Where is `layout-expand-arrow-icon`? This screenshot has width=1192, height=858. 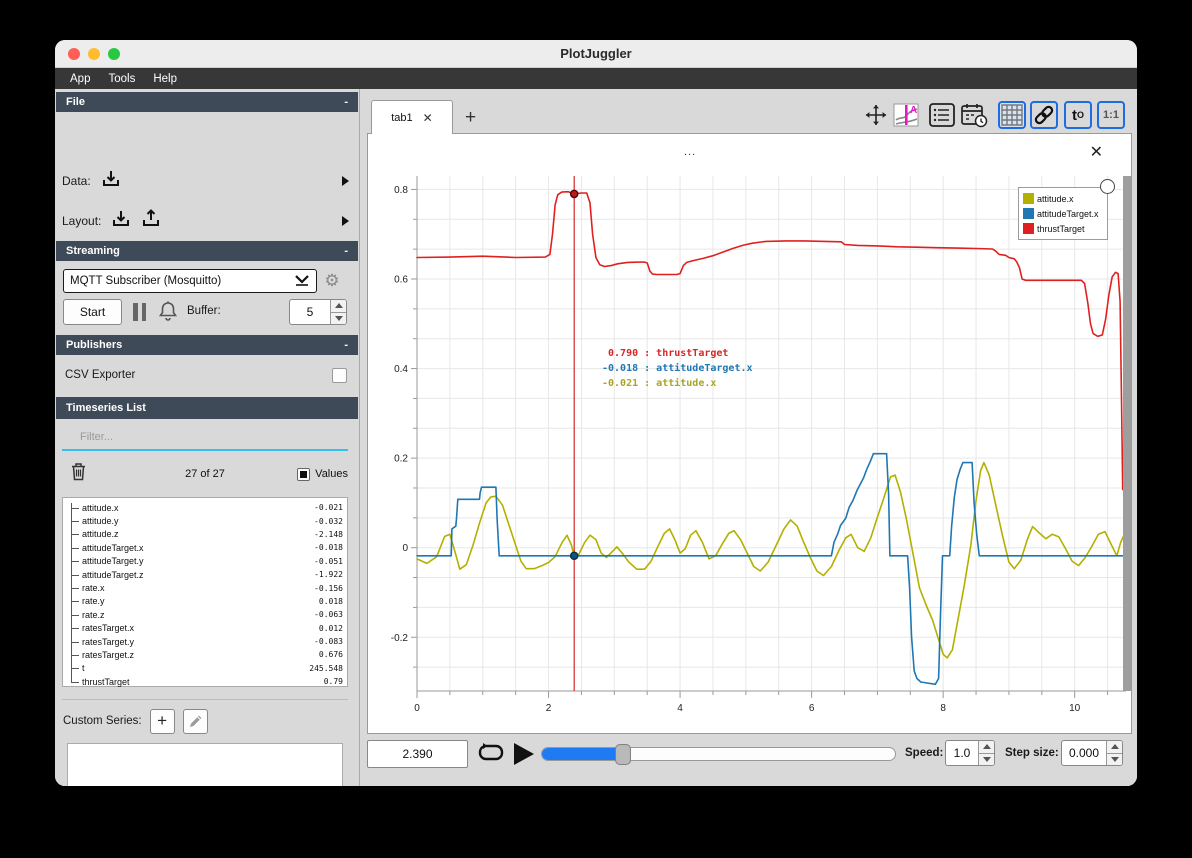
layout-expand-arrow-icon is located at coordinates (345, 221).